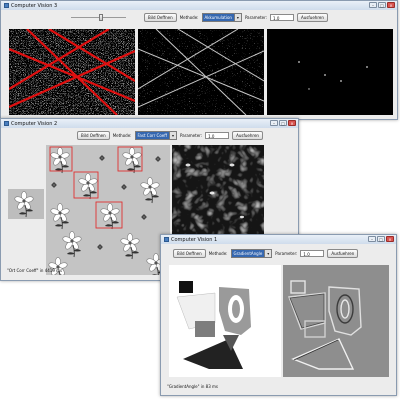 This screenshot has height=400, width=400. I want to click on titlebar: Computer Vision 3 – □ ×, so click(199, 5).